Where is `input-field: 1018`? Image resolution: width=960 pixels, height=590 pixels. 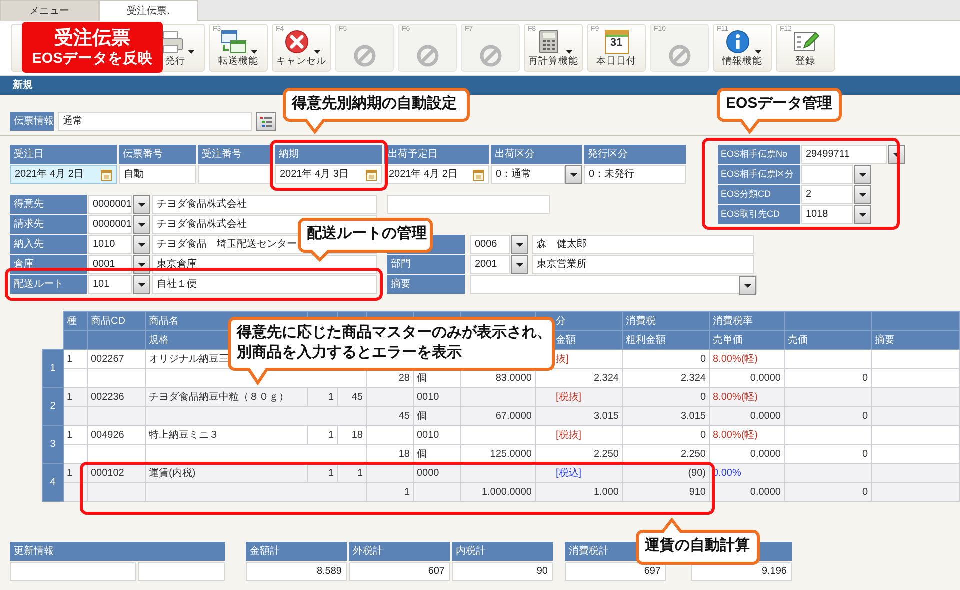 input-field: 1018 is located at coordinates (827, 214).